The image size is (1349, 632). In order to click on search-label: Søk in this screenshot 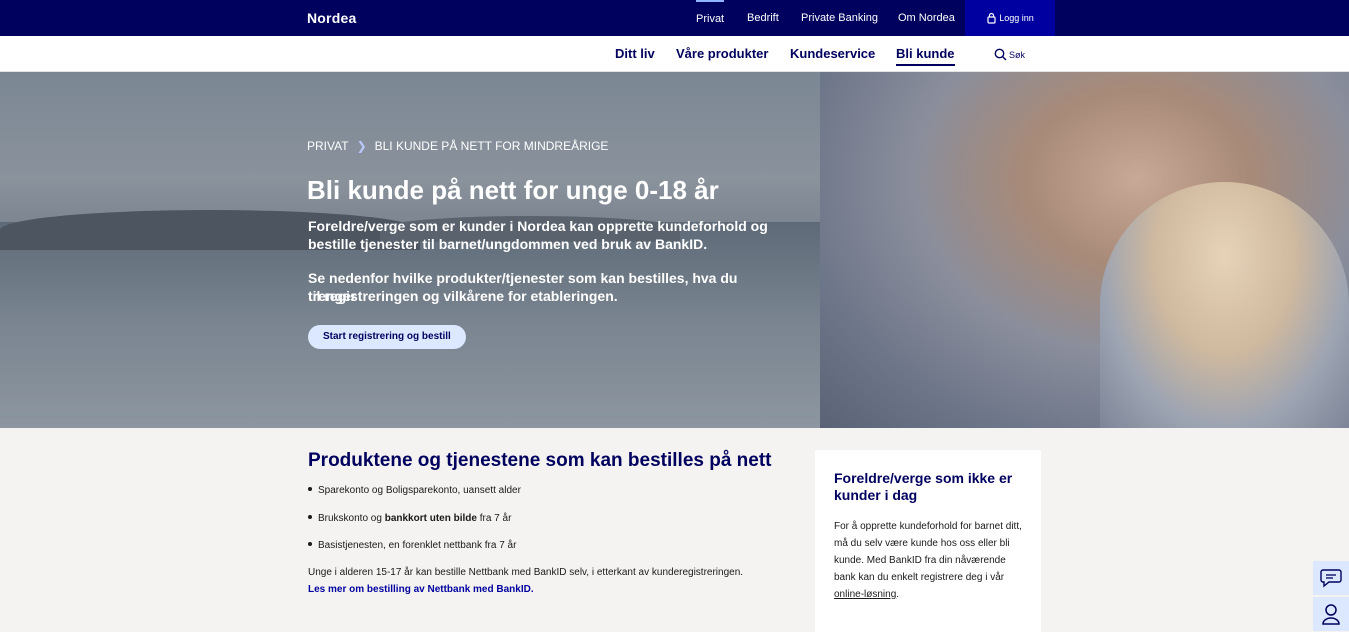, I will do `click(1017, 55)`.